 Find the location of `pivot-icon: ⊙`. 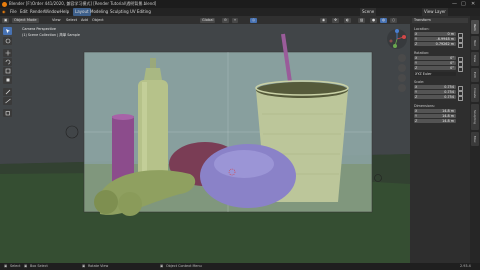

pivot-icon: ⊙ is located at coordinates (226, 20).